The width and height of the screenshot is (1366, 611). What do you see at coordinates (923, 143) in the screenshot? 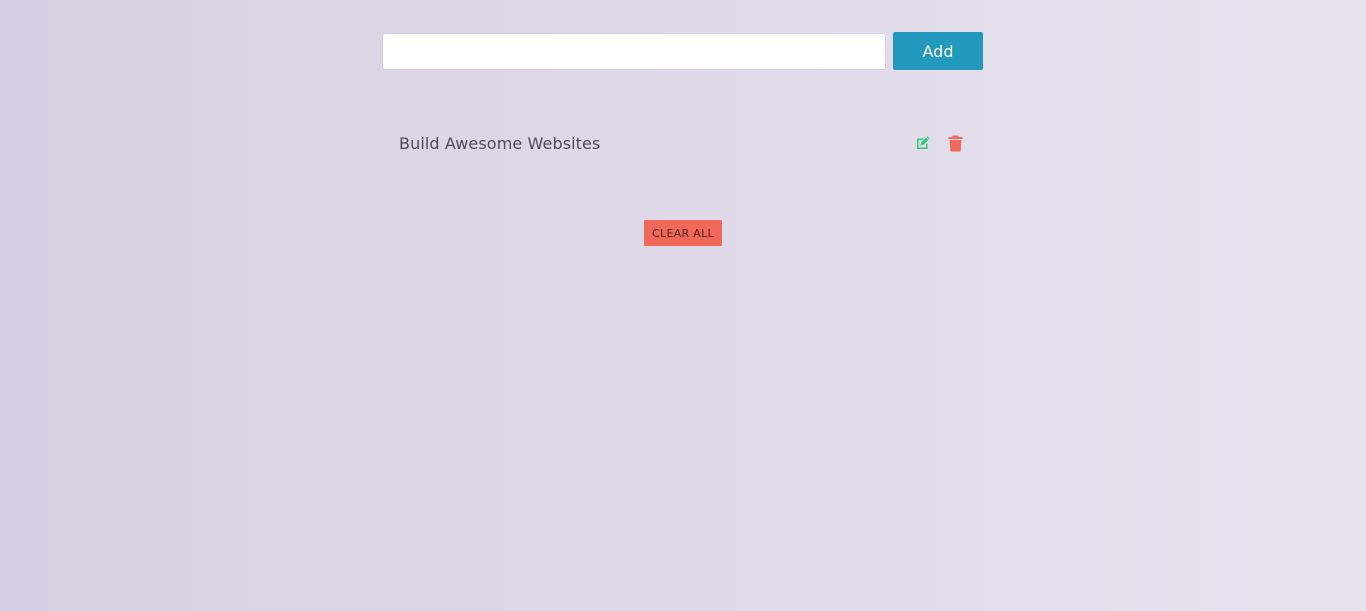
I see `edit-icon` at bounding box center [923, 143].